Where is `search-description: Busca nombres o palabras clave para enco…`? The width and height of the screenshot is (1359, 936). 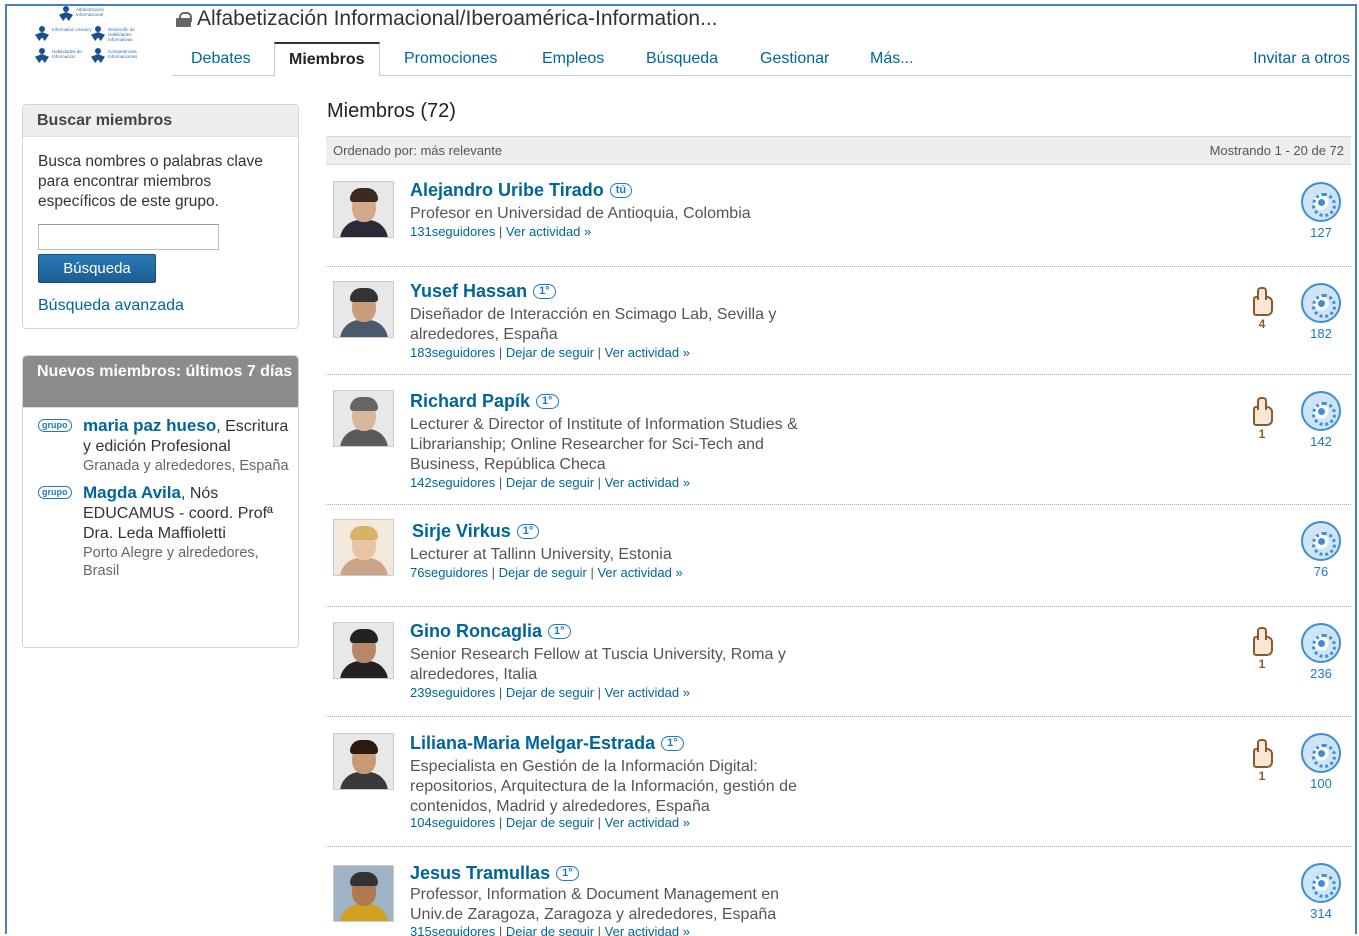
search-description: Busca nombres o palabras clave para enco… is located at coordinates (150, 181).